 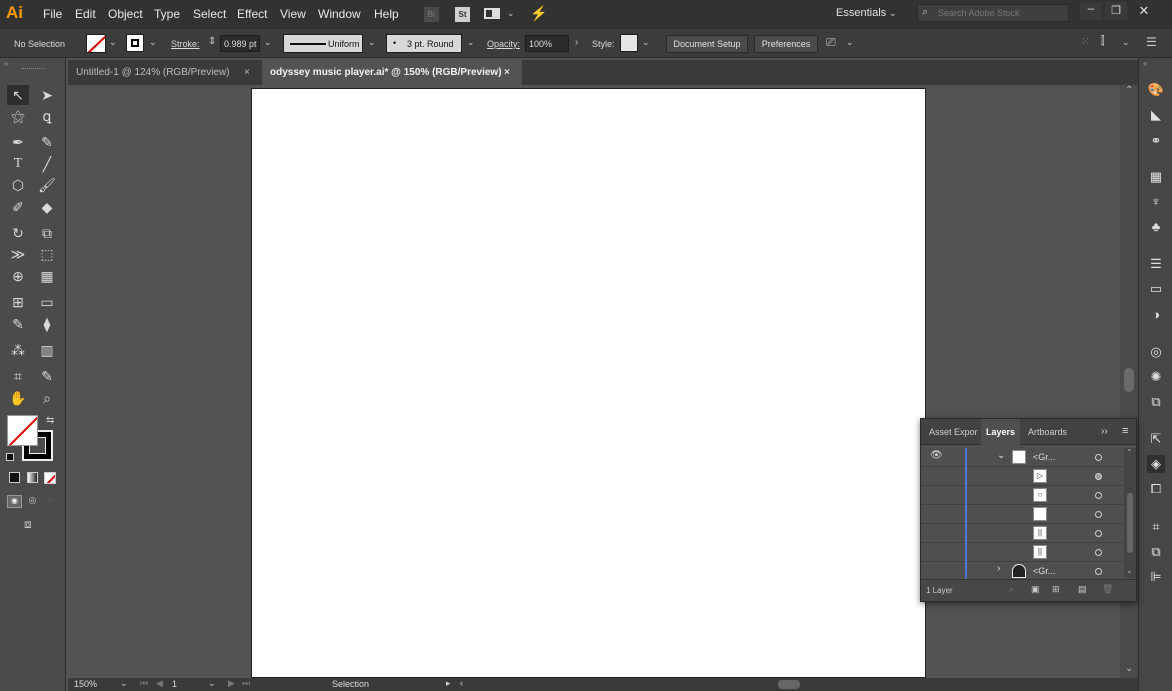 I want to click on polygon-tool-icon: ⬡, so click(x=18, y=185).